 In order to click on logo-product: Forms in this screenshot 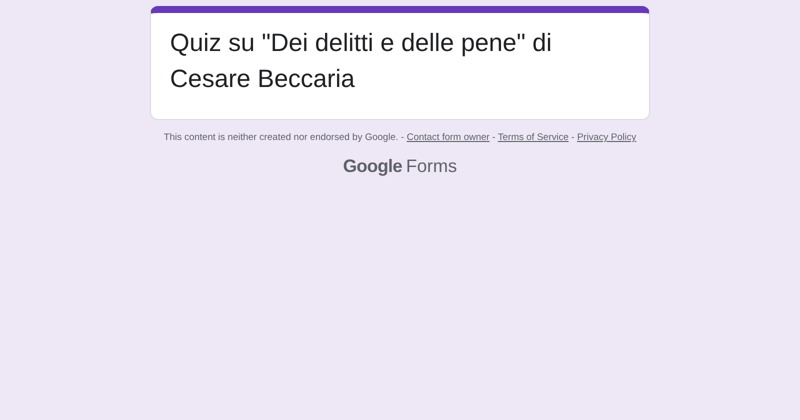, I will do `click(431, 166)`.